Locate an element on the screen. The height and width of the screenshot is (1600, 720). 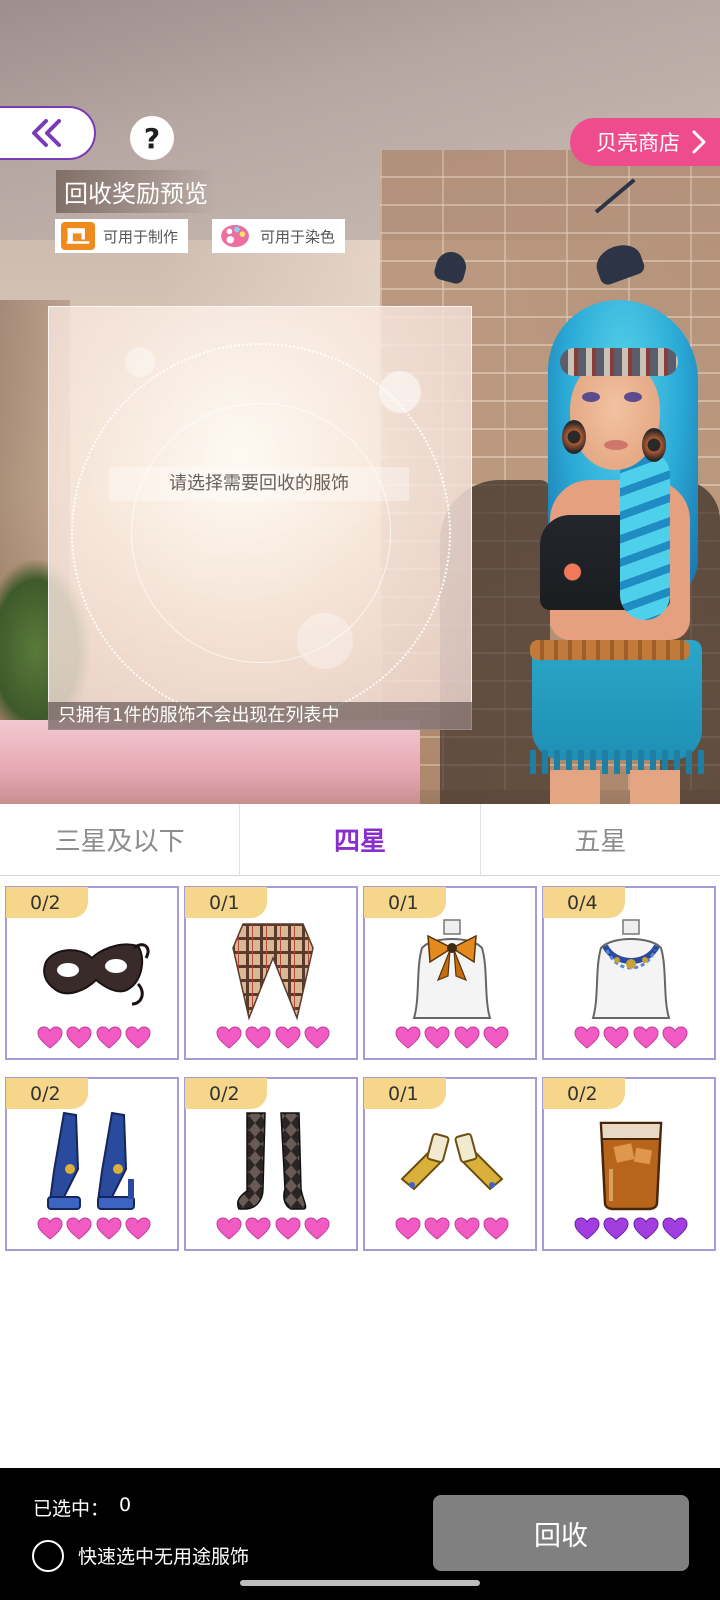
selected-label: 已选中： is located at coordinates (71, 1509).